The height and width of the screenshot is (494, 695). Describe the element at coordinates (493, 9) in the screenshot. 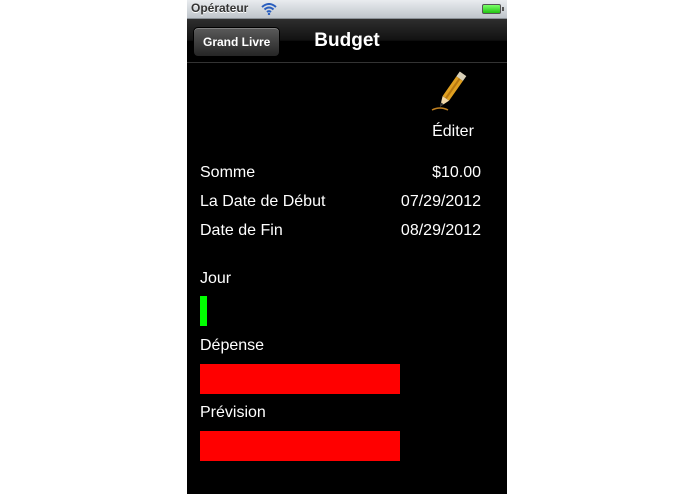

I see `battery-icon` at that location.